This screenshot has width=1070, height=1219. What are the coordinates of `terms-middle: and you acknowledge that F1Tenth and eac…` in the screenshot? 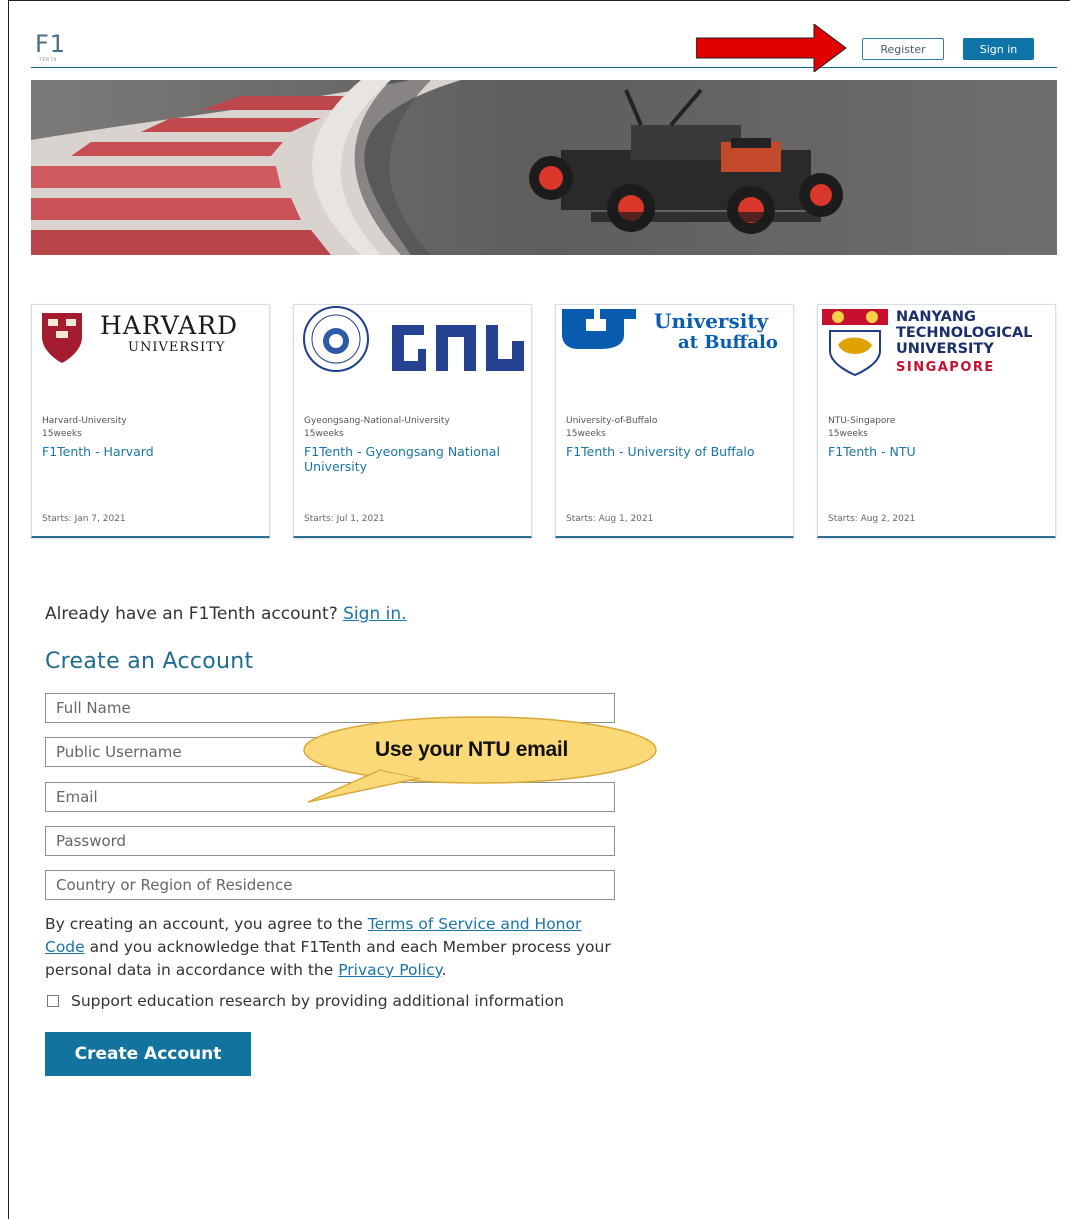 It's located at (328, 958).